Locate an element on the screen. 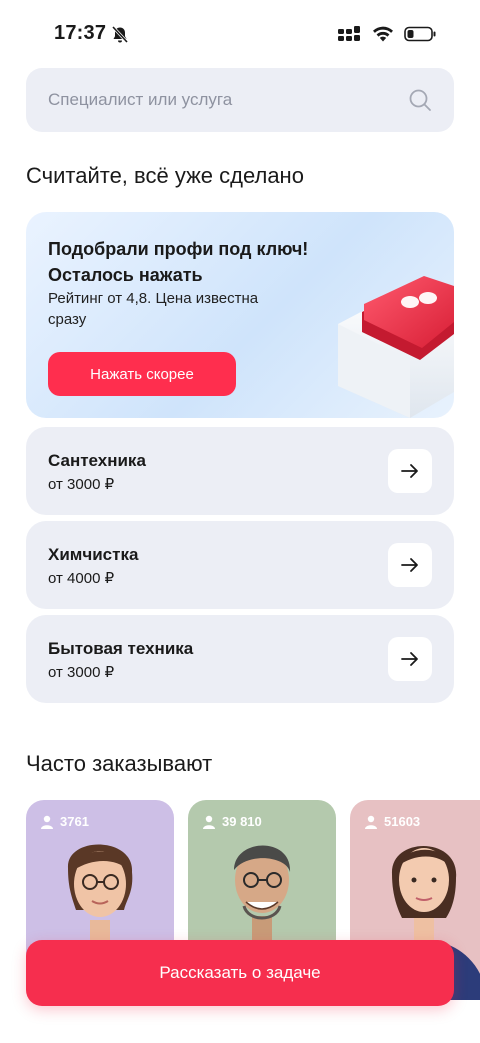  red-button-illustration is located at coordinates (389, 343).